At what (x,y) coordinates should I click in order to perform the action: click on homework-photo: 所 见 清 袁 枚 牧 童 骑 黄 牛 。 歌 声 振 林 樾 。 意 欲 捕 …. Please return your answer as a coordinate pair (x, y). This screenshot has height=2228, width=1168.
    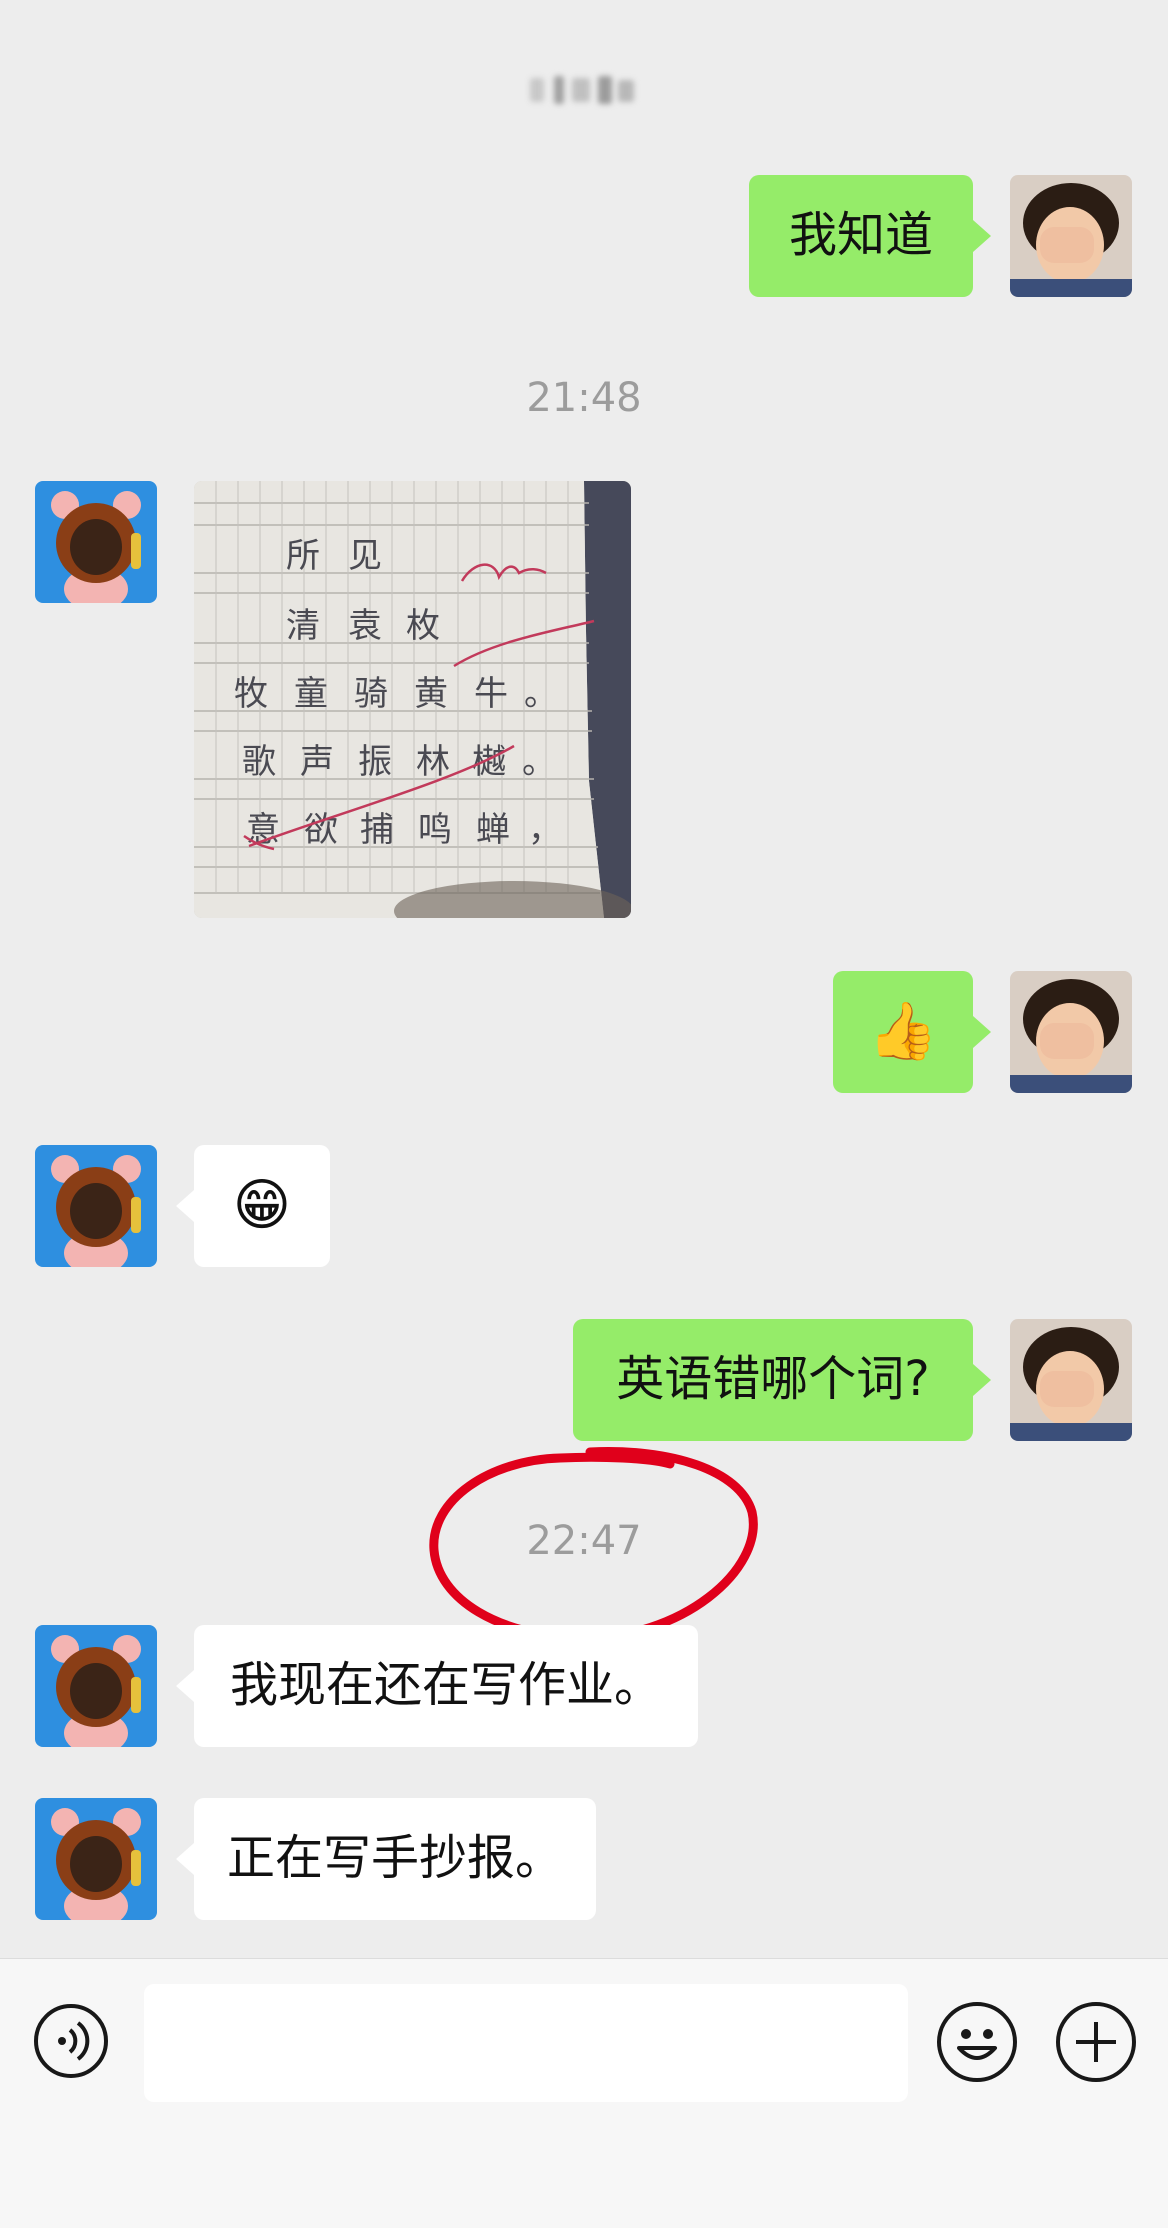
    Looking at the image, I should click on (412, 699).